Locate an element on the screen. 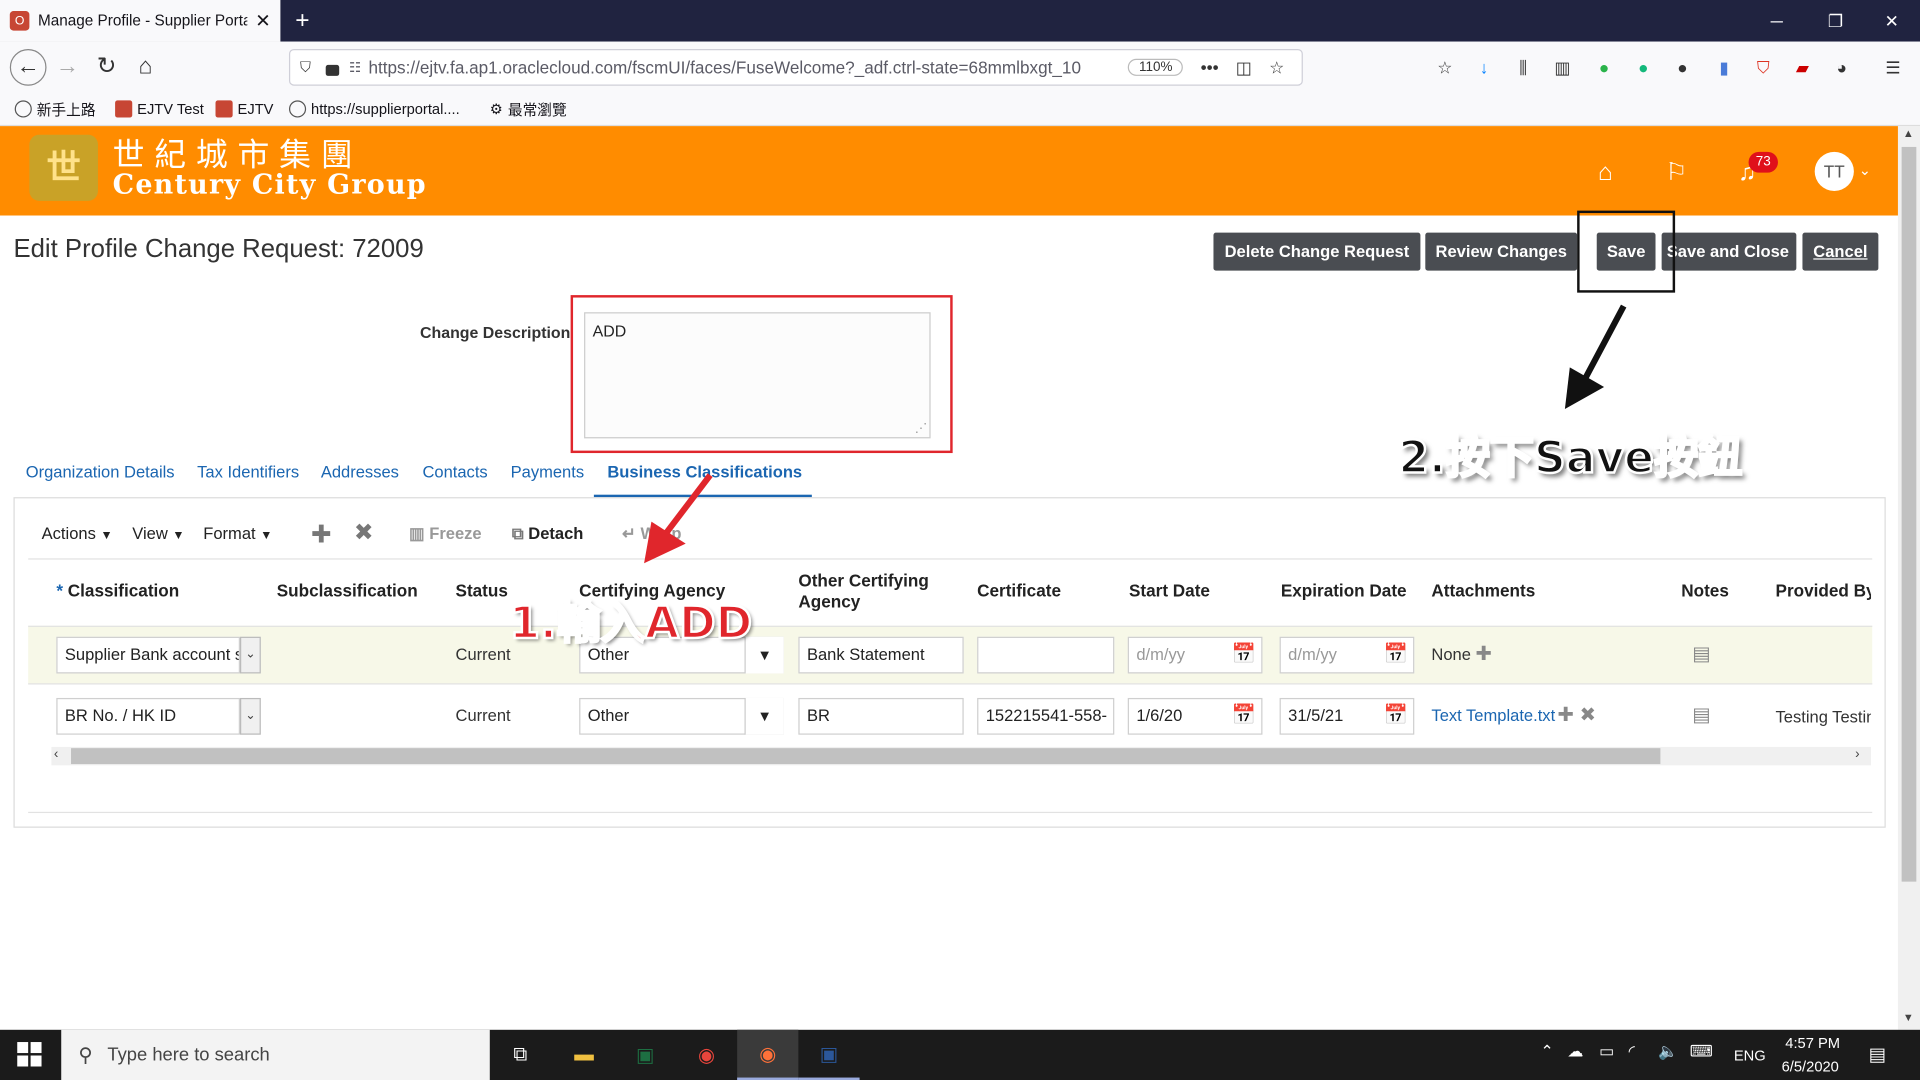  review-changes-button: Review Changes is located at coordinates (1501, 251).